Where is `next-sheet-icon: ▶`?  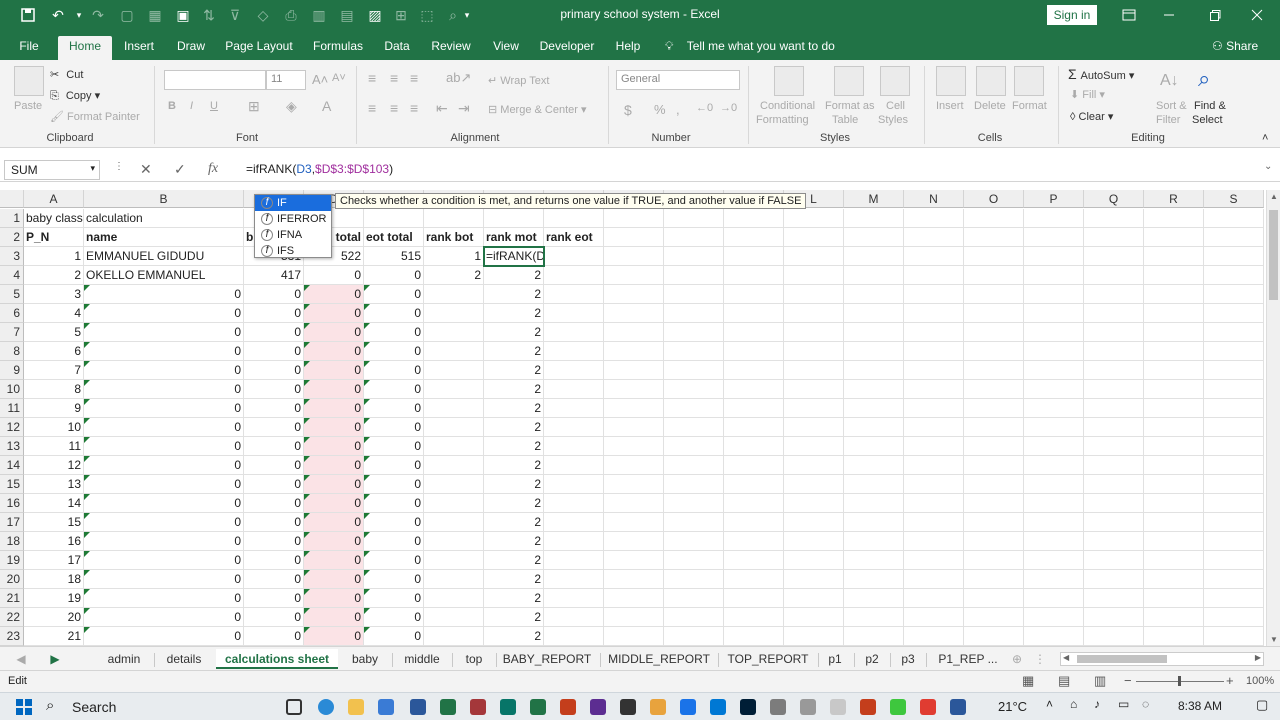 next-sheet-icon: ▶ is located at coordinates (55, 659).